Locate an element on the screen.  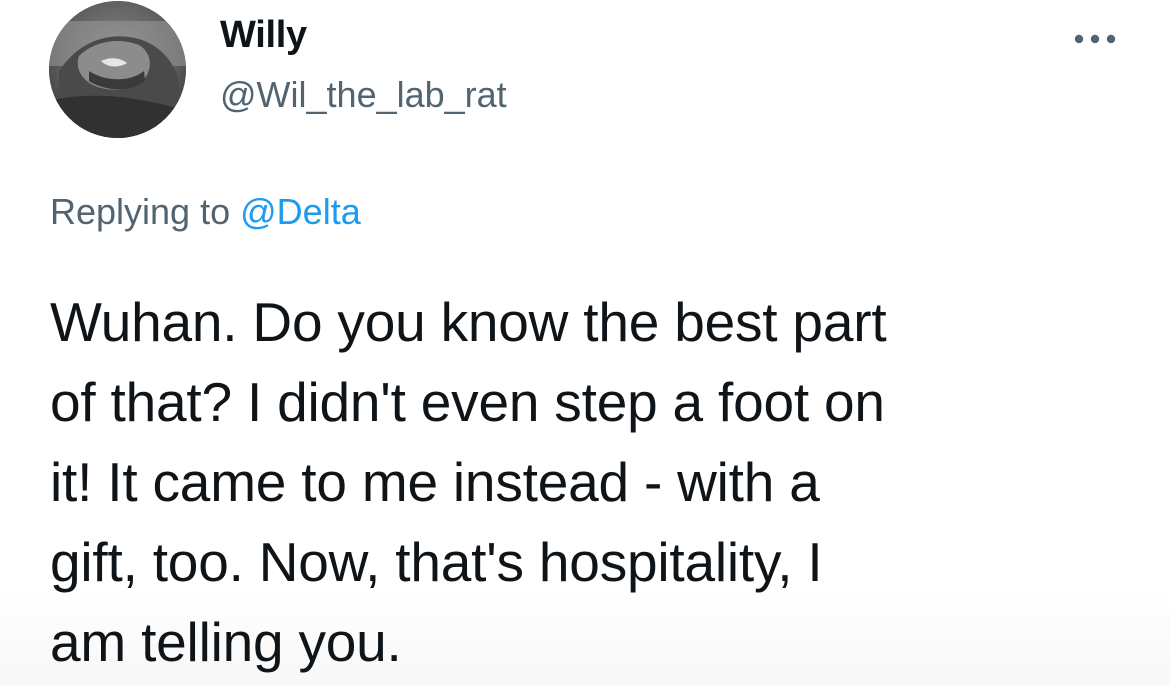
avatar is located at coordinates (117, 69).